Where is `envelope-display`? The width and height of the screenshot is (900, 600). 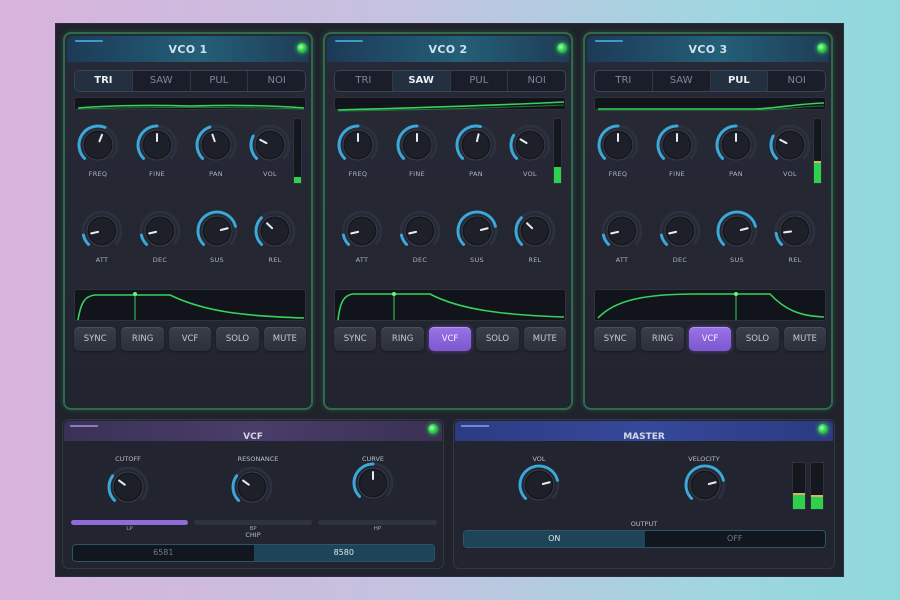 envelope-display is located at coordinates (190, 305).